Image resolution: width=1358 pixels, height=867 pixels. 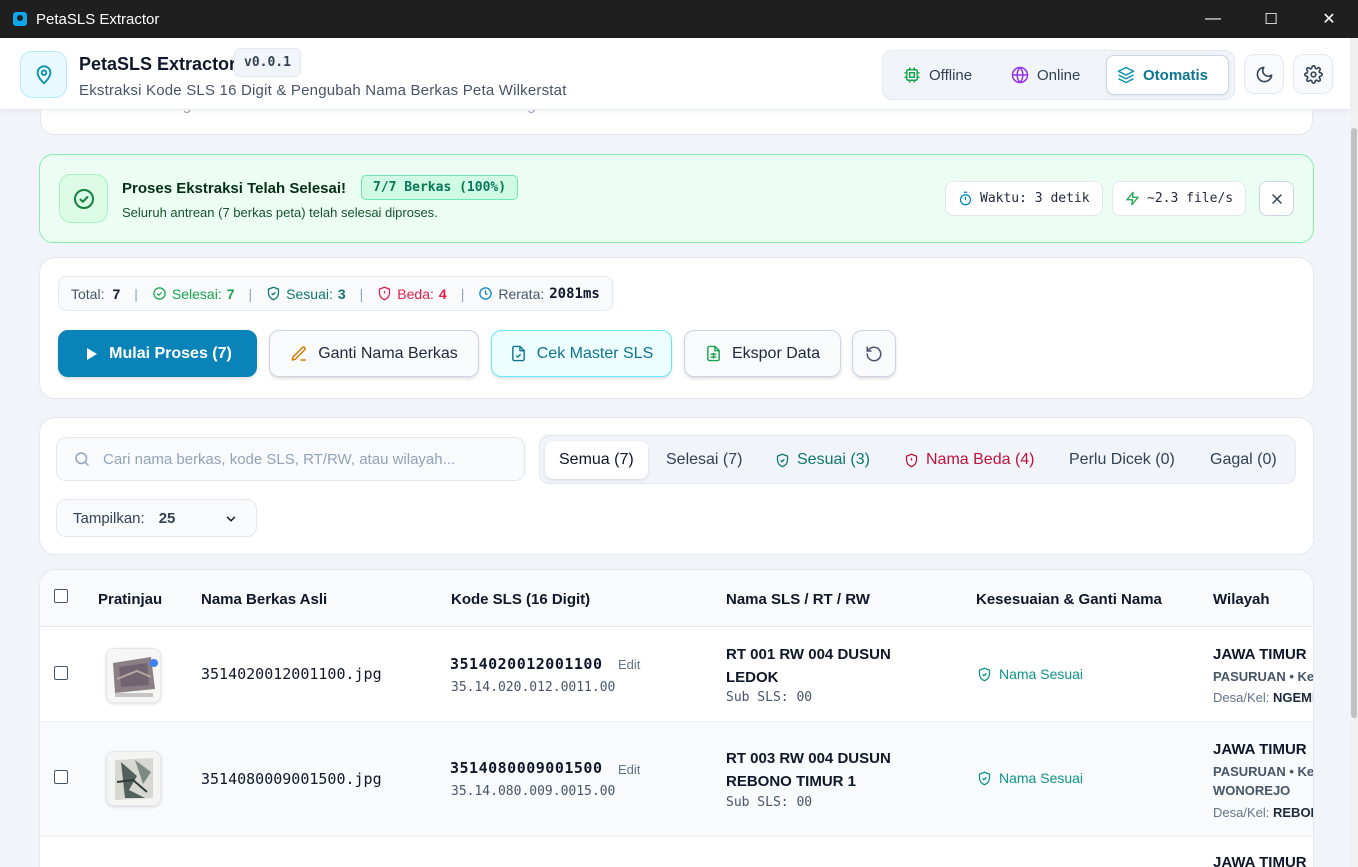 What do you see at coordinates (43, 74) in the screenshot?
I see `map-pin-logo-icon` at bounding box center [43, 74].